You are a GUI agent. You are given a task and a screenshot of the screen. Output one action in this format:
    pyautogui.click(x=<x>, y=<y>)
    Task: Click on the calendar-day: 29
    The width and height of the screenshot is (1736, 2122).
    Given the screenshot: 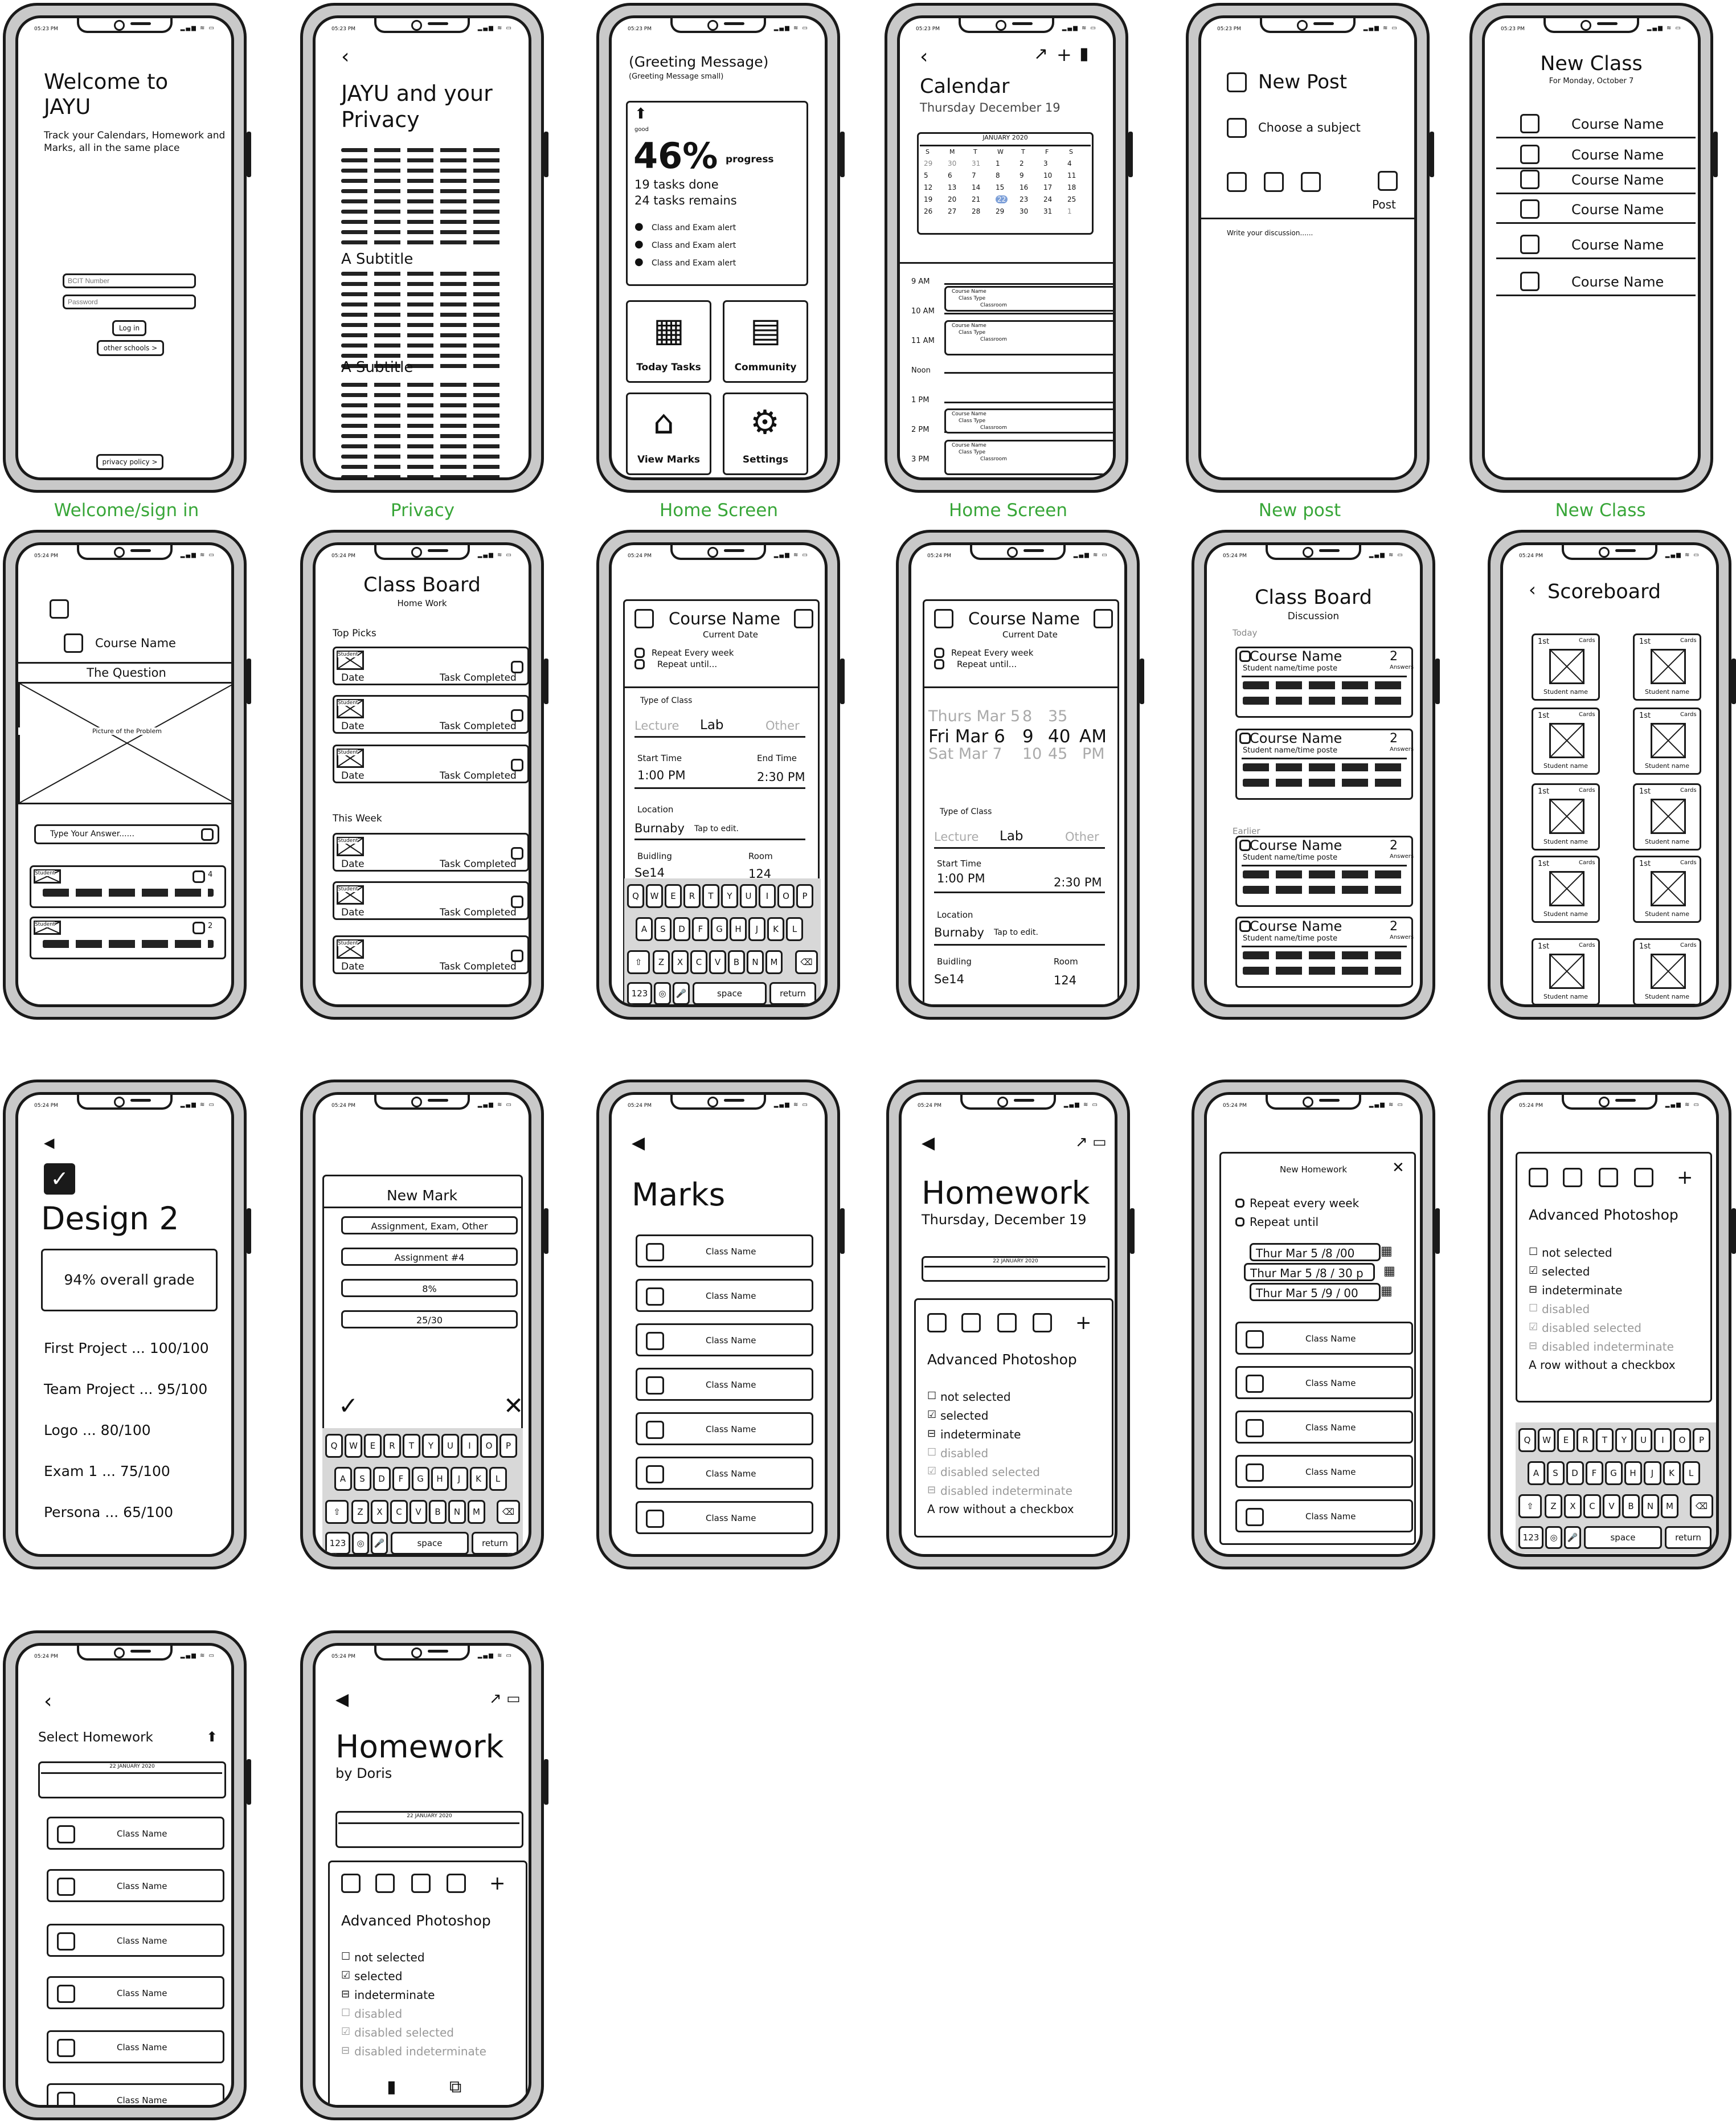 What is the action you would take?
    pyautogui.click(x=1000, y=211)
    